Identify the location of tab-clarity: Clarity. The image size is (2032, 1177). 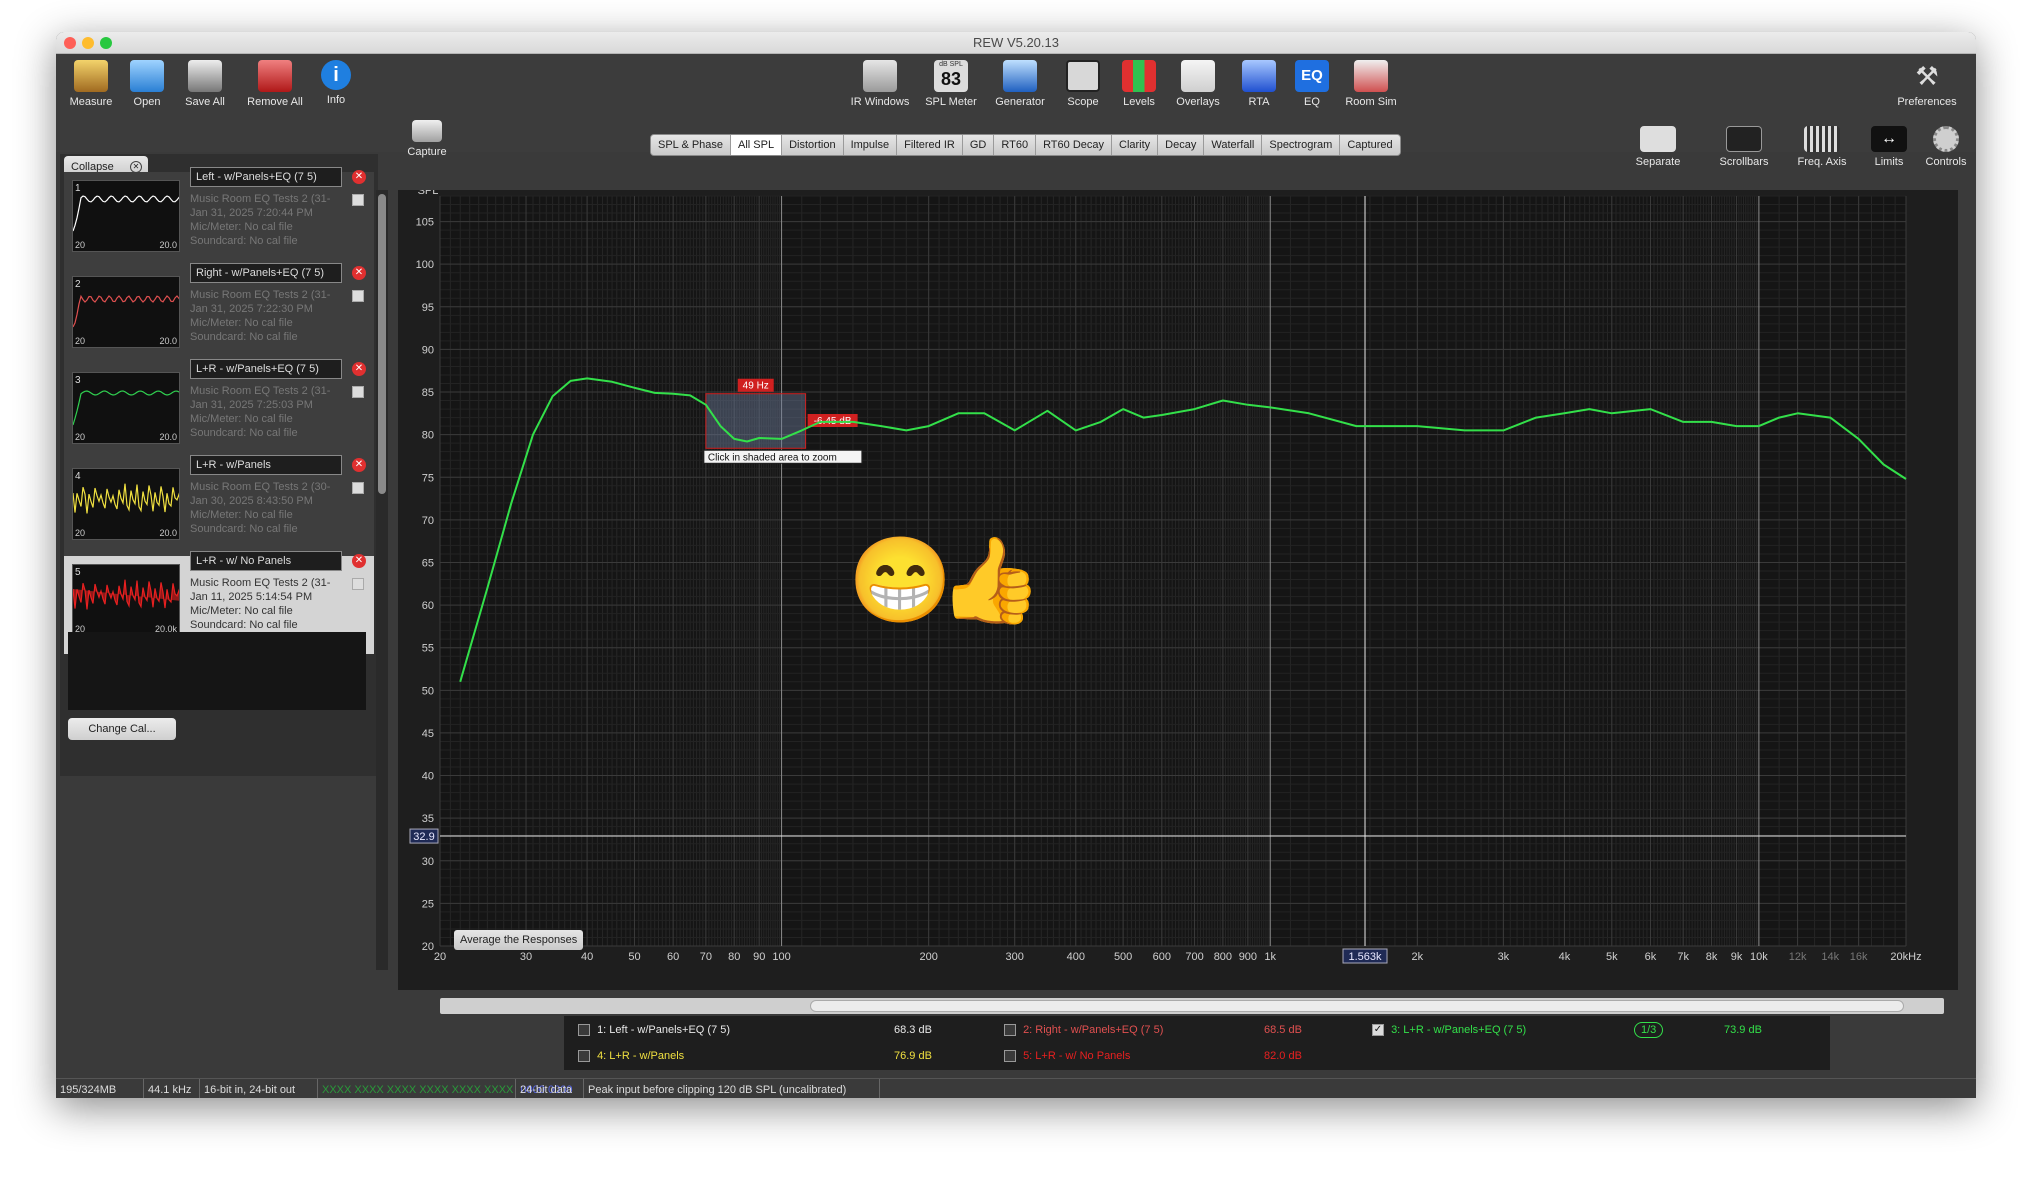
(1135, 145).